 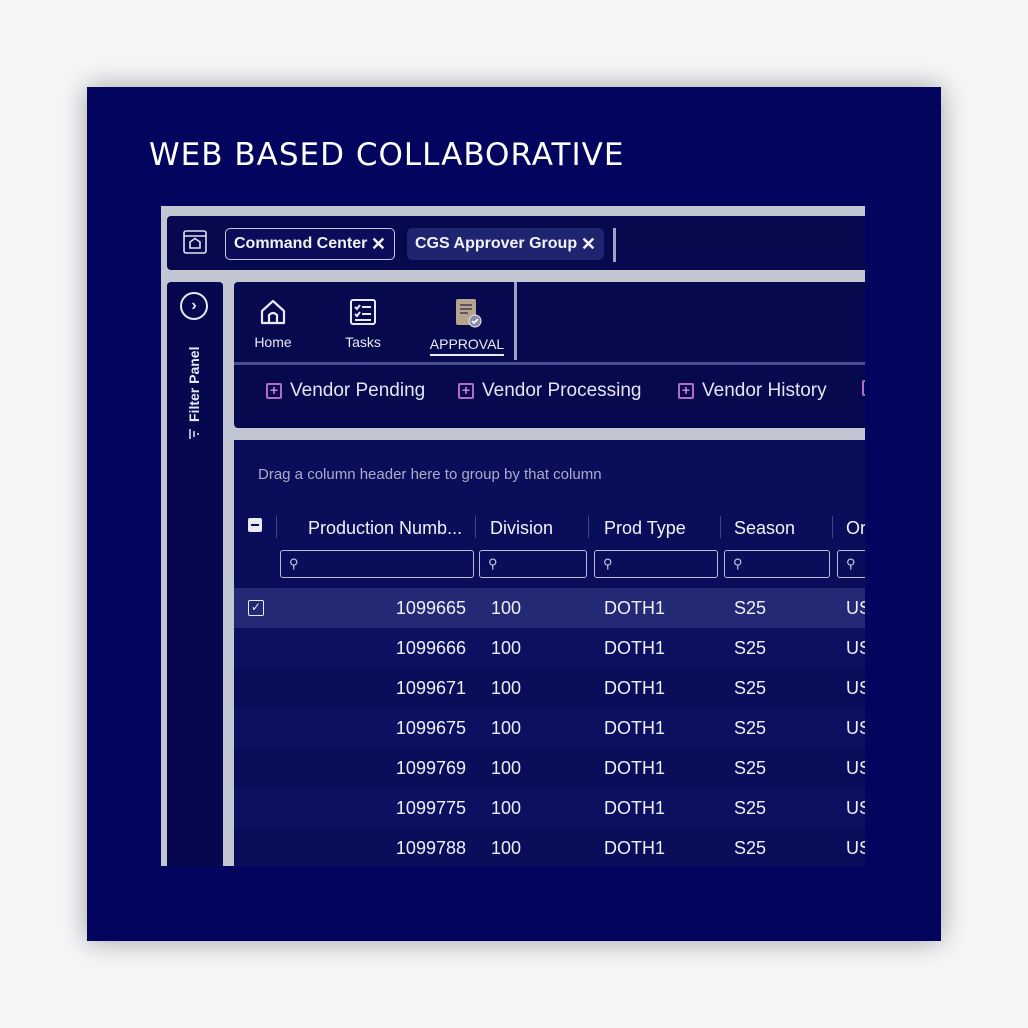 What do you see at coordinates (562, 390) in the screenshot?
I see `sub-tab-label: Vendor Processing` at bounding box center [562, 390].